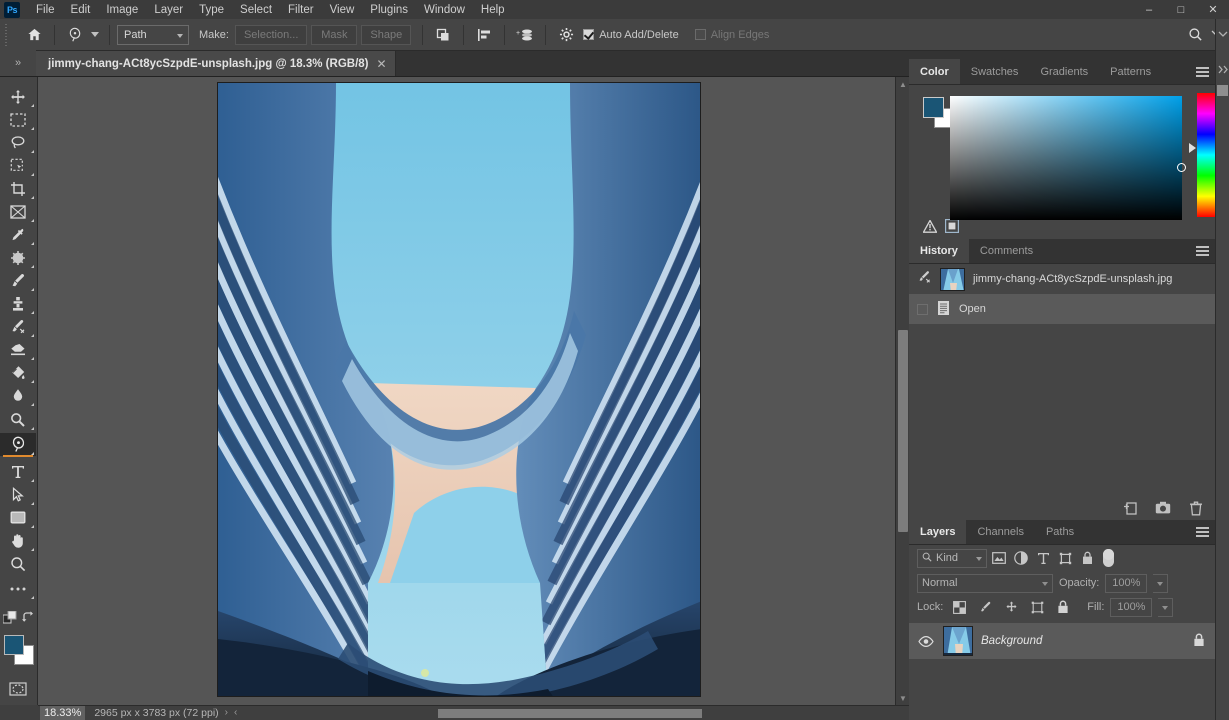 The height and width of the screenshot is (720, 1229). I want to click on blur-tool, so click(18, 395).